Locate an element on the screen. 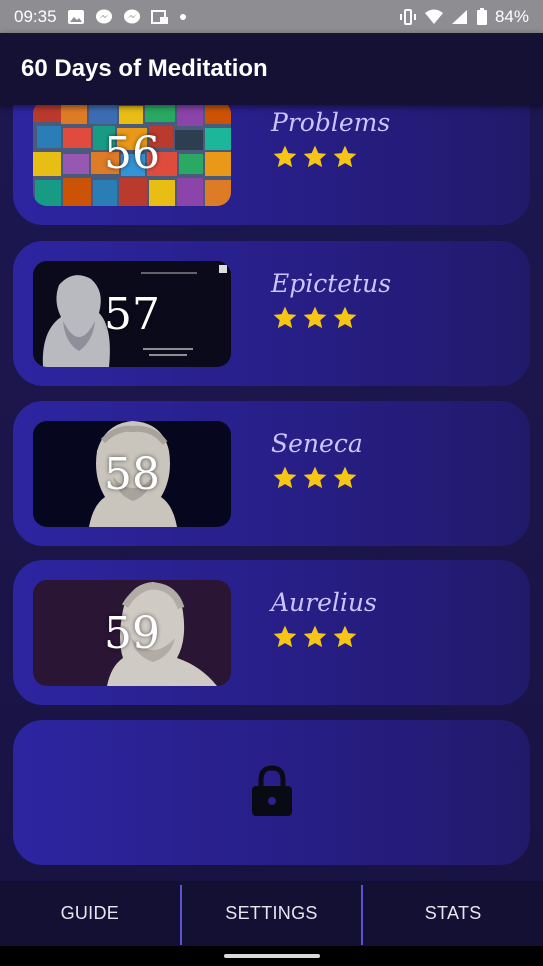 This screenshot has width=543, height=966. wifi-icon is located at coordinates (433, 16).